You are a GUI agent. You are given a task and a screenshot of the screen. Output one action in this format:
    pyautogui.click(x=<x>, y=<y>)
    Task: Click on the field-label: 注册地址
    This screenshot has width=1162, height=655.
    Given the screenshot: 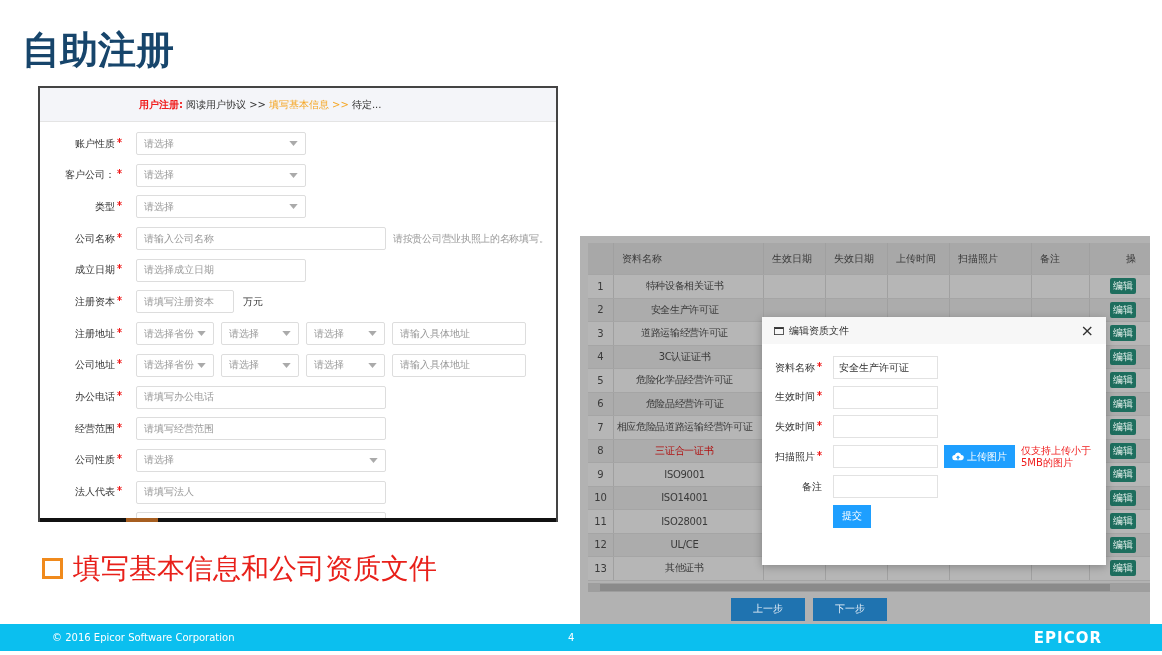 What is the action you would take?
    pyautogui.click(x=95, y=333)
    